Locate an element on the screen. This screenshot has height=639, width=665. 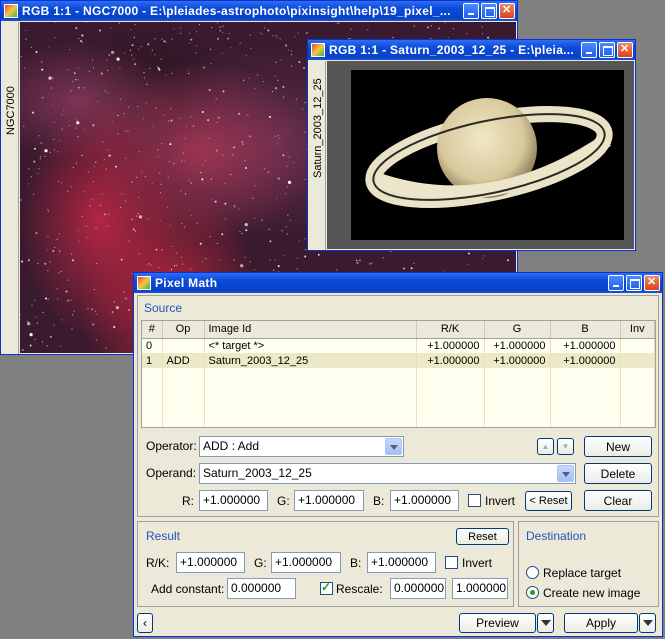
preview-button: Preview is located at coordinates (497, 623).